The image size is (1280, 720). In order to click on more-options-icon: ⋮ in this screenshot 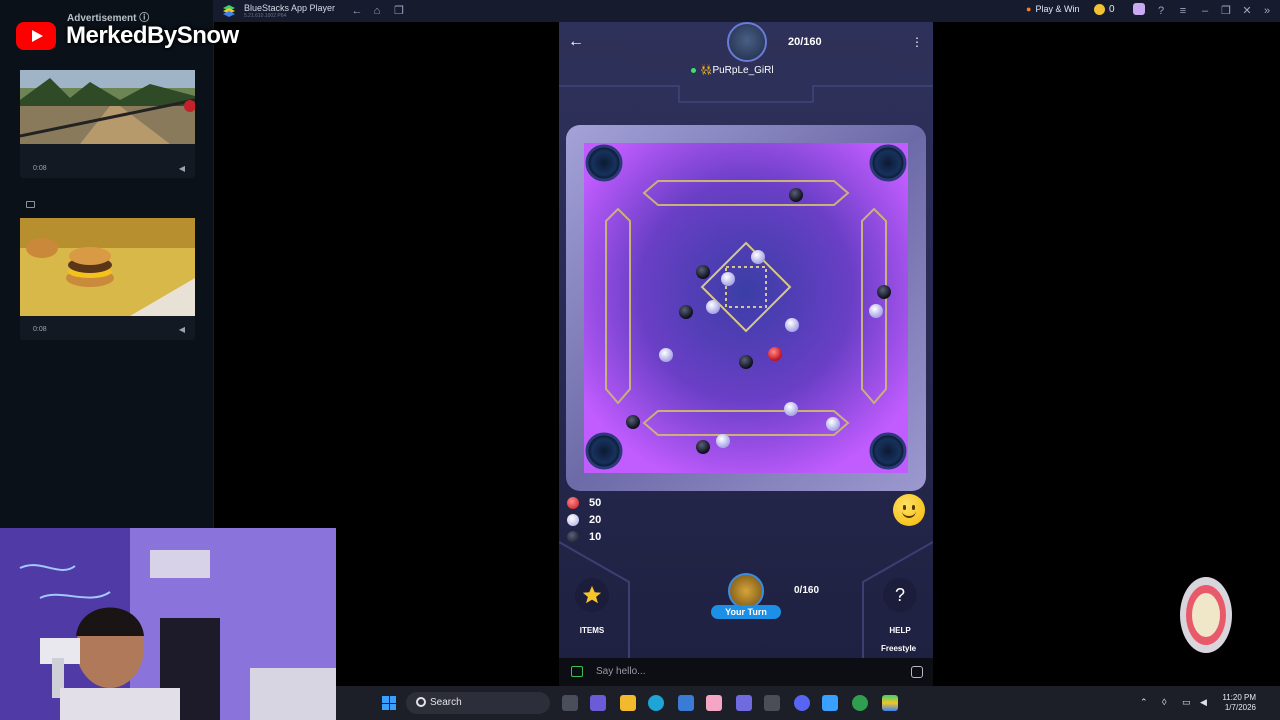, I will do `click(917, 42)`.